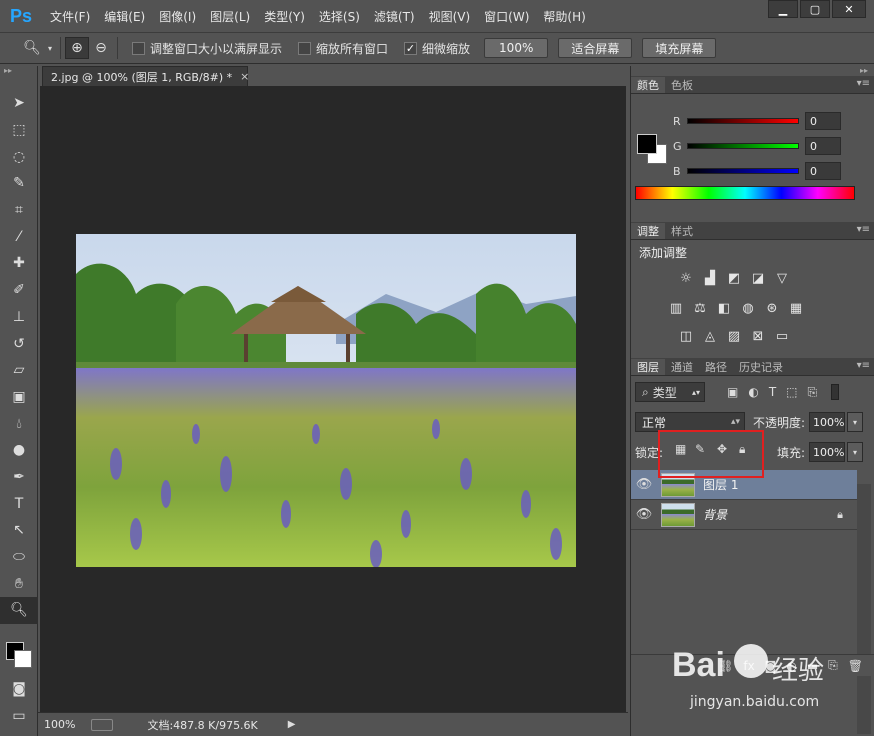 Image resolution: width=874 pixels, height=736 pixels. Describe the element at coordinates (516, 48) in the screenshot. I see `zoom-100-button: 100%` at that location.